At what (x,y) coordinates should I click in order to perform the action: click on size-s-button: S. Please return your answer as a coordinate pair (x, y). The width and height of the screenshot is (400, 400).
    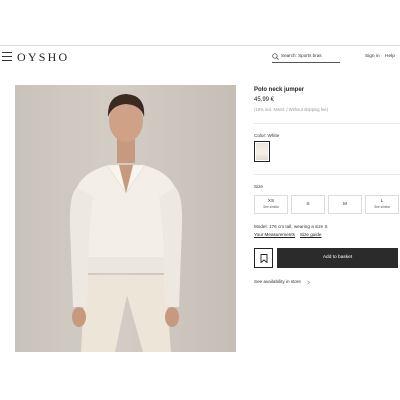
    Looking at the image, I should click on (308, 204).